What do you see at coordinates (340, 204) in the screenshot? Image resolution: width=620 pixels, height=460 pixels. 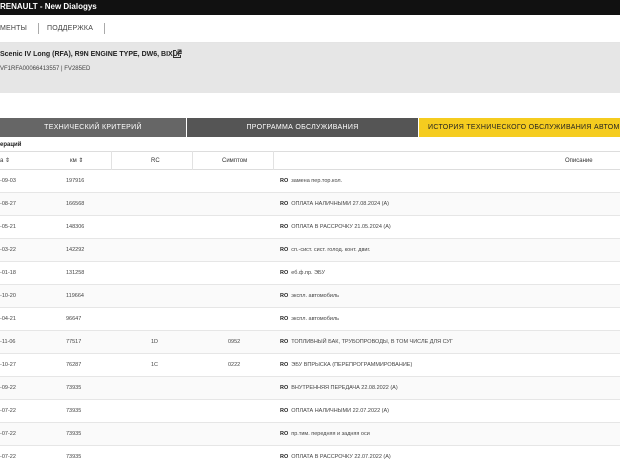 I see `description-text: ОПЛАТА НАЛИЧНЫМИ 27.08.2024 (A)` at bounding box center [340, 204].